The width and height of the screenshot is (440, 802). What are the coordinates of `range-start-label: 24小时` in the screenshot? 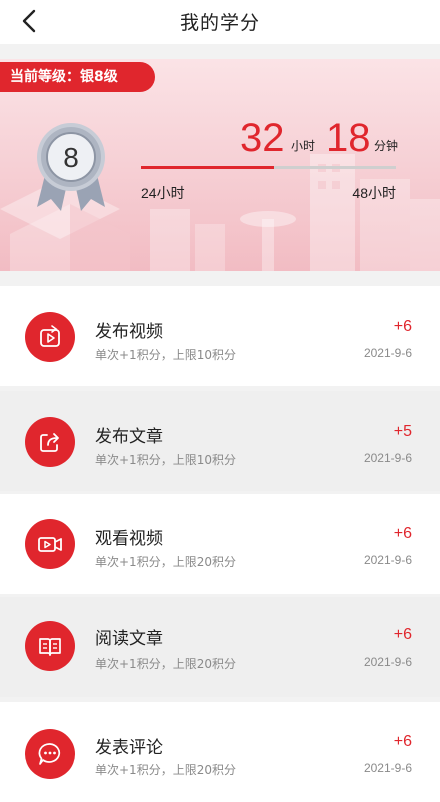 It's located at (163, 193).